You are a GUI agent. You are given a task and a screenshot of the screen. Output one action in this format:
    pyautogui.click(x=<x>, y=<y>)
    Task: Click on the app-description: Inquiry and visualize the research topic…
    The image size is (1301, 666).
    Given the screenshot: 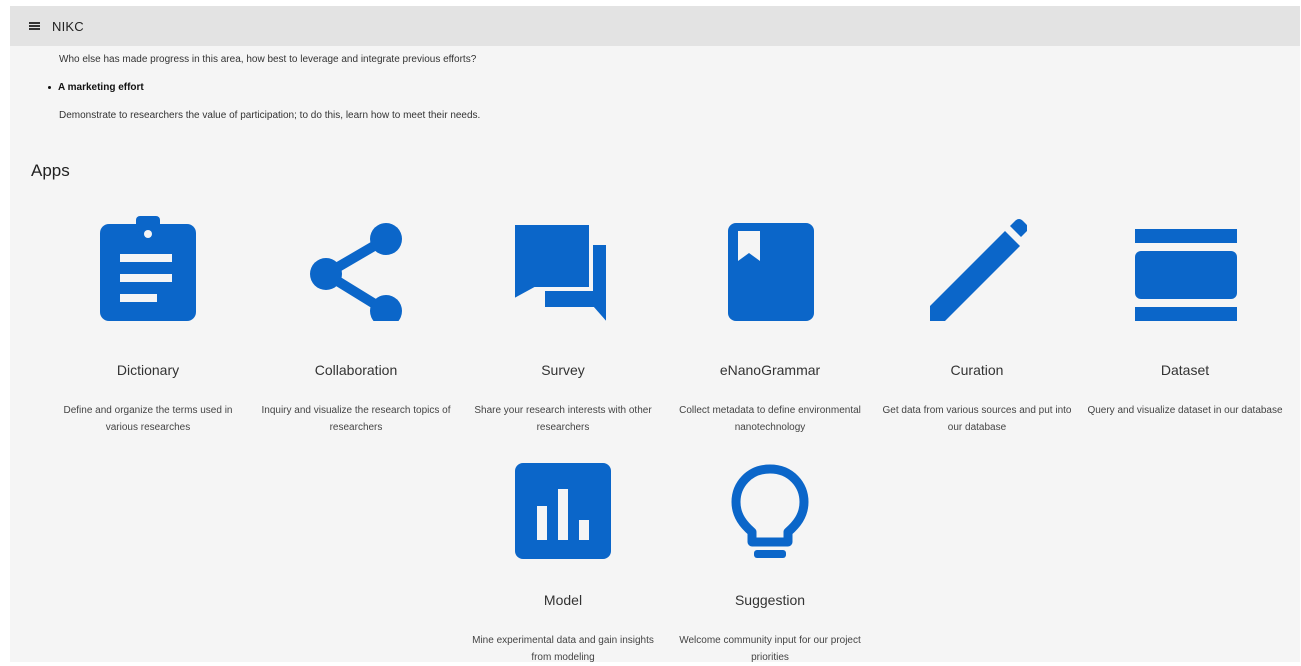 What is the action you would take?
    pyautogui.click(x=356, y=419)
    